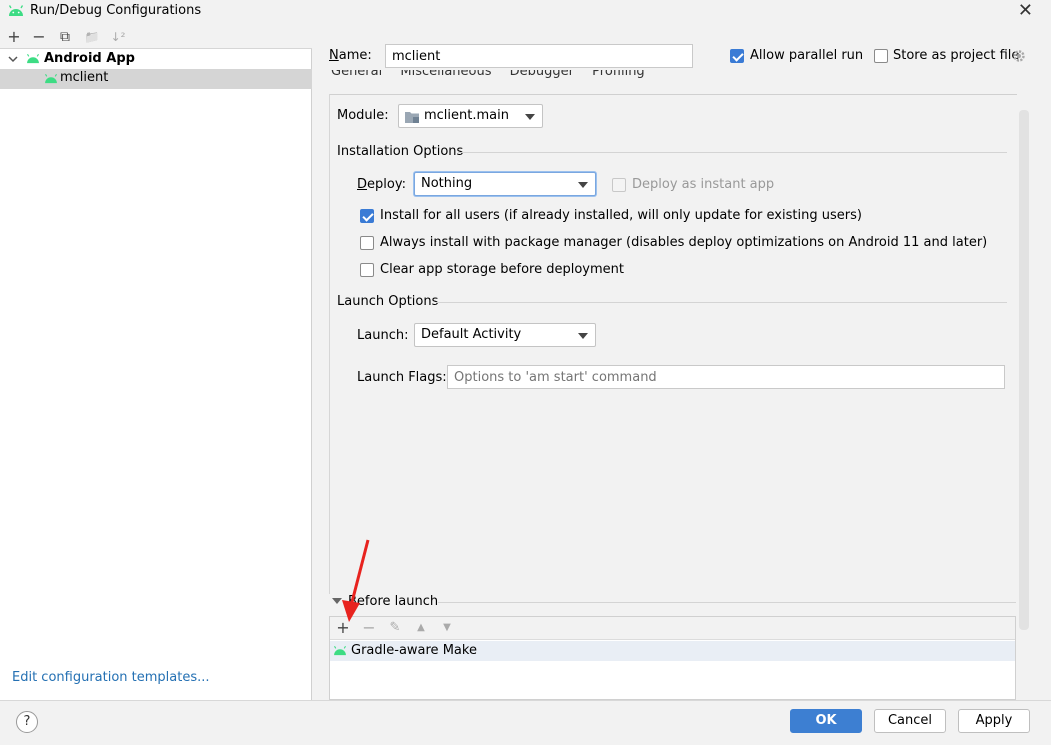 This screenshot has height=745, width=1051. What do you see at coordinates (367, 270) in the screenshot?
I see `clear-app-storage-checkbox` at bounding box center [367, 270].